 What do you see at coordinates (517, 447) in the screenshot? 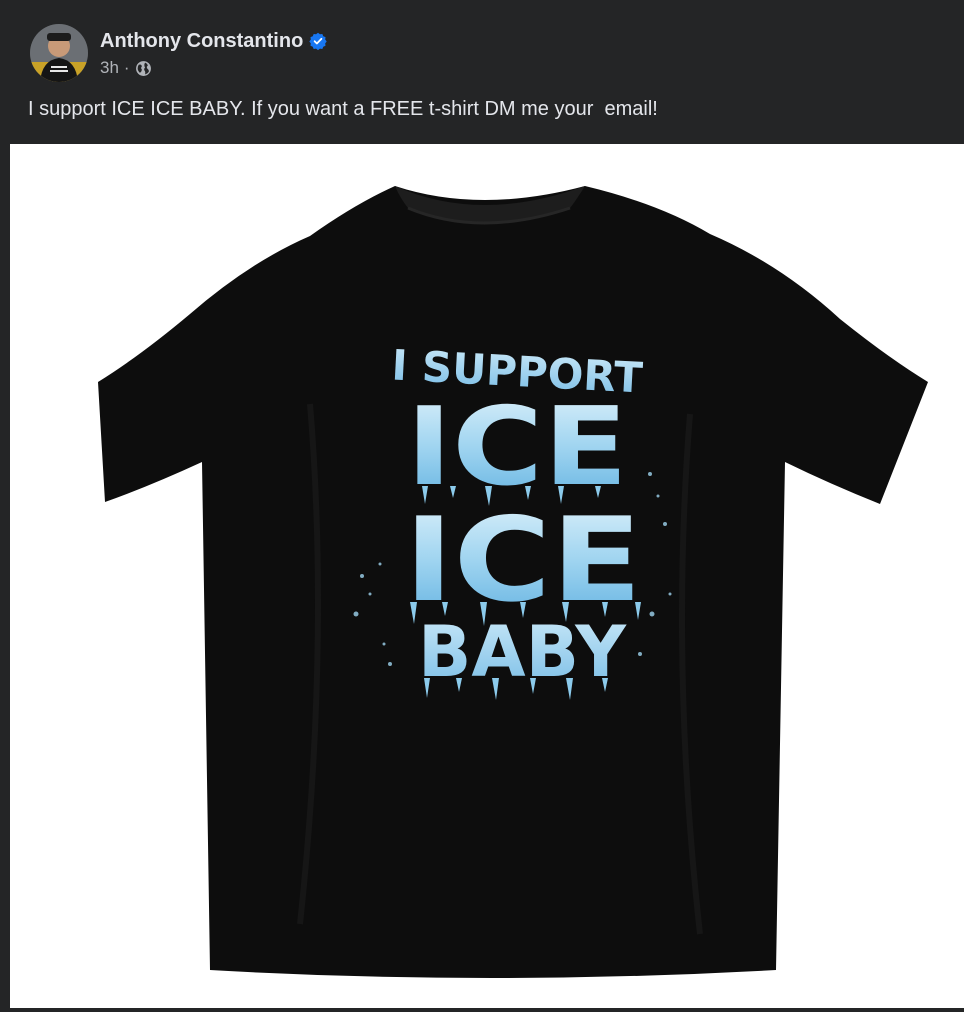
I see `shirt-print-line2: ICE` at bounding box center [517, 447].